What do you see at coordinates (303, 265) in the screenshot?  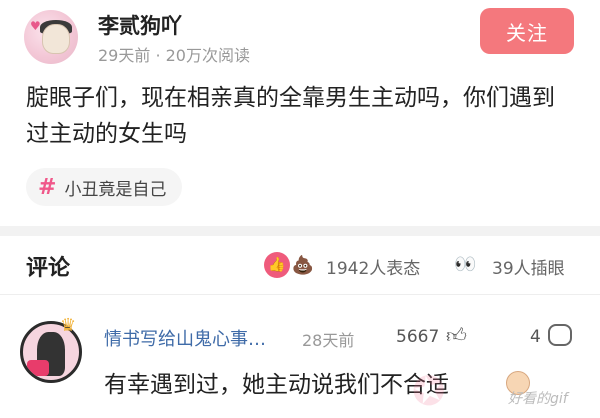 I see `poop-icon: 💩` at bounding box center [303, 265].